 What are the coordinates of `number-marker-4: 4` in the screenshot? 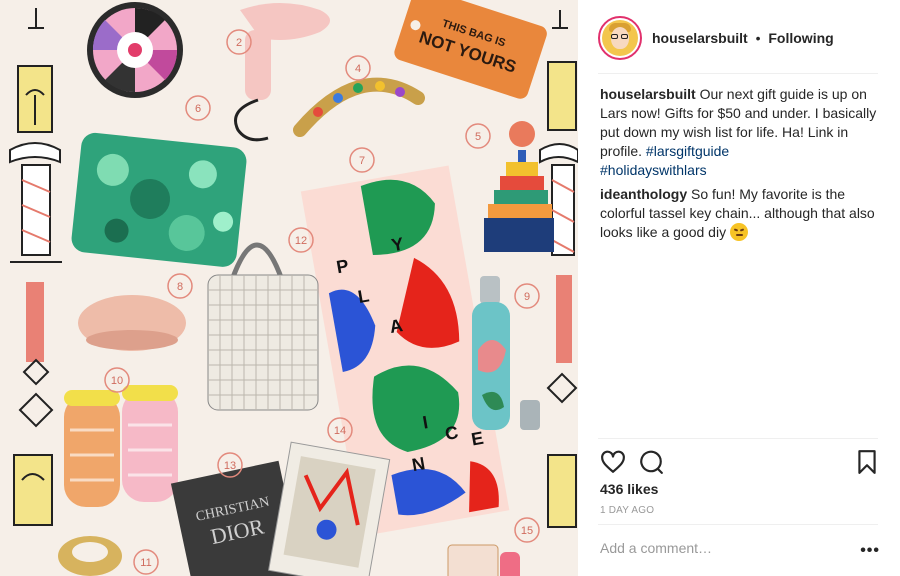 It's located at (358, 68).